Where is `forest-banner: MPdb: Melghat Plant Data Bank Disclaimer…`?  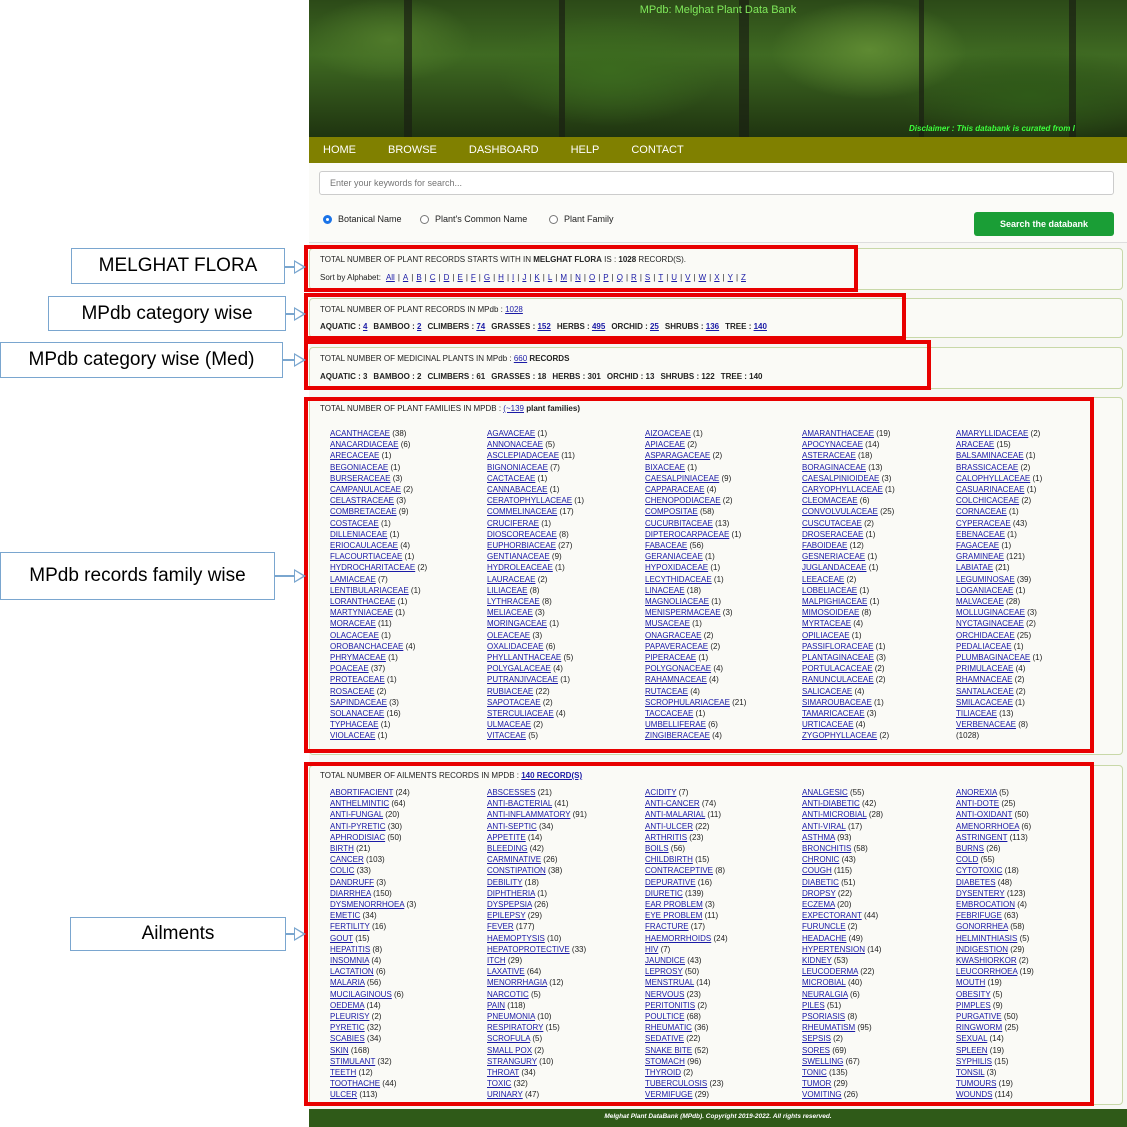
forest-banner: MPdb: Melghat Plant Data Bank Disclaimer… is located at coordinates (718, 68).